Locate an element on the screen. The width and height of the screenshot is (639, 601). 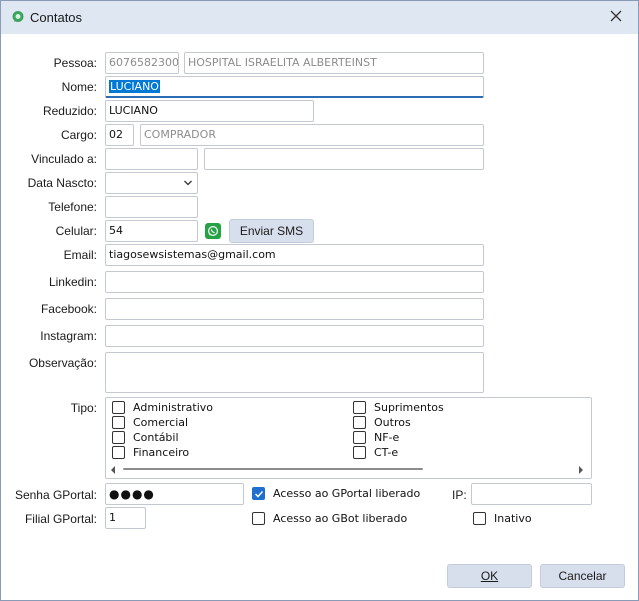
nome-field: LUCIANO is located at coordinates (294, 87).